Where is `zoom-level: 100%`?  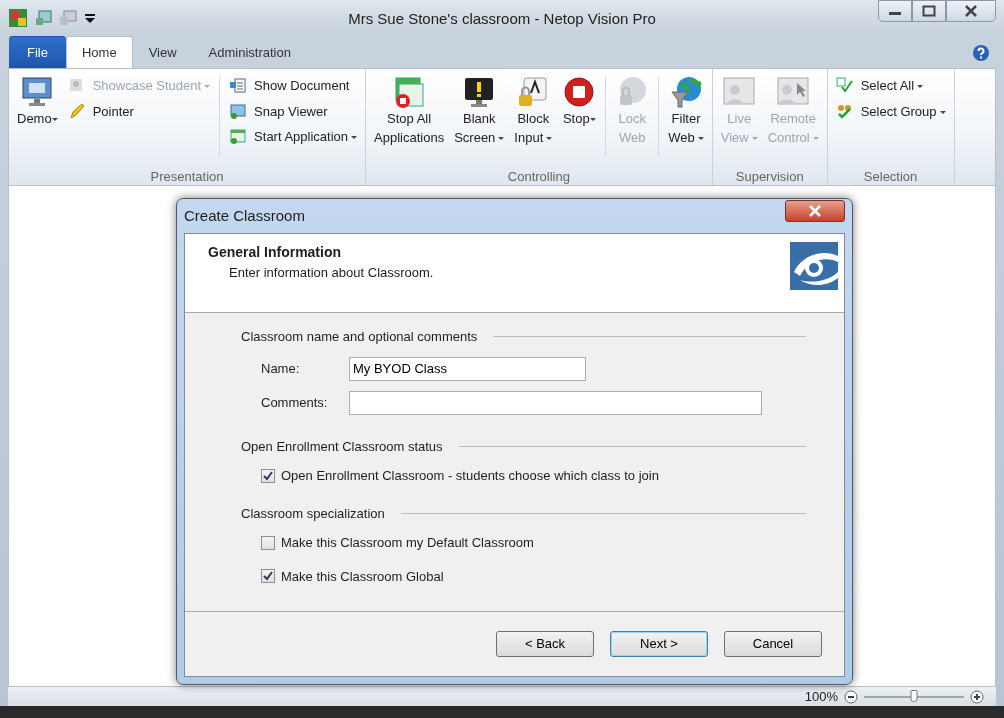 zoom-level: 100% is located at coordinates (821, 696).